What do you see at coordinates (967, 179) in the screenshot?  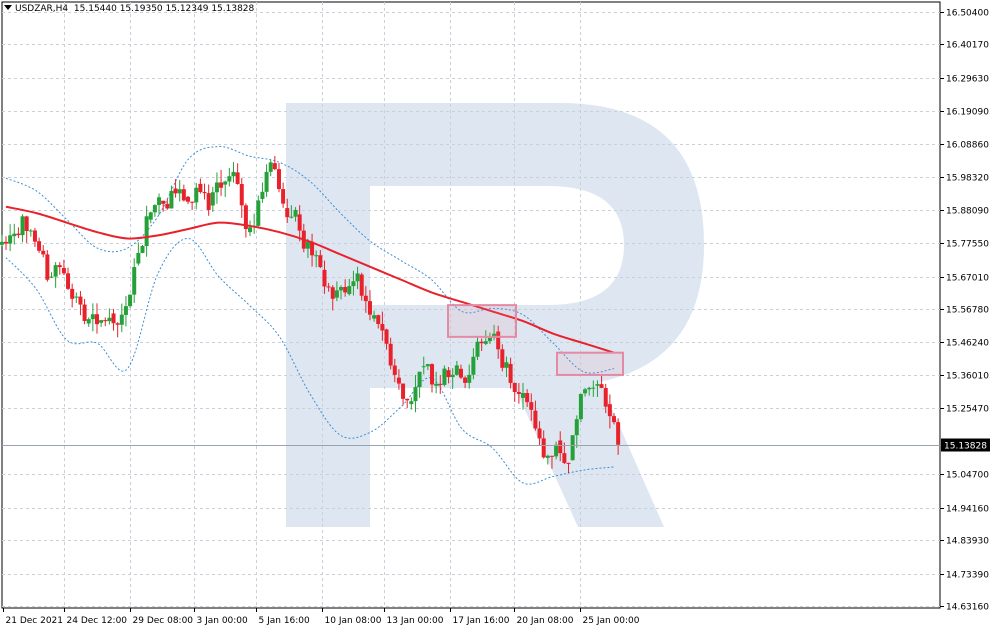 I see `y-tick-label: 15.98320` at bounding box center [967, 179].